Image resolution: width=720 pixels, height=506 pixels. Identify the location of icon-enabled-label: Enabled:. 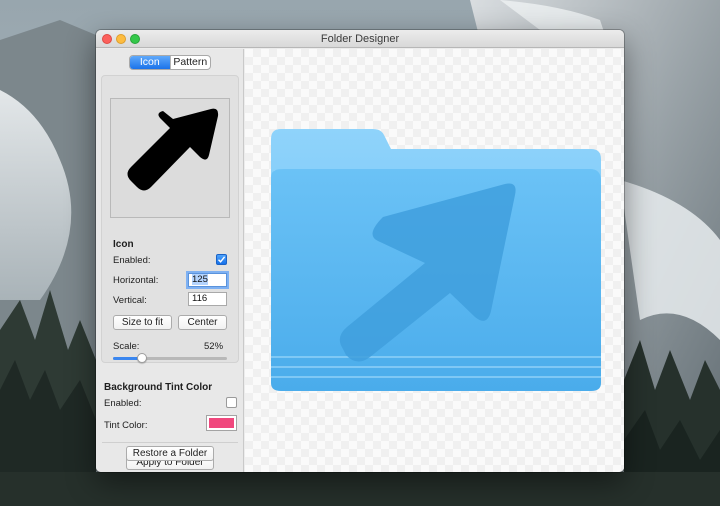
(132, 260).